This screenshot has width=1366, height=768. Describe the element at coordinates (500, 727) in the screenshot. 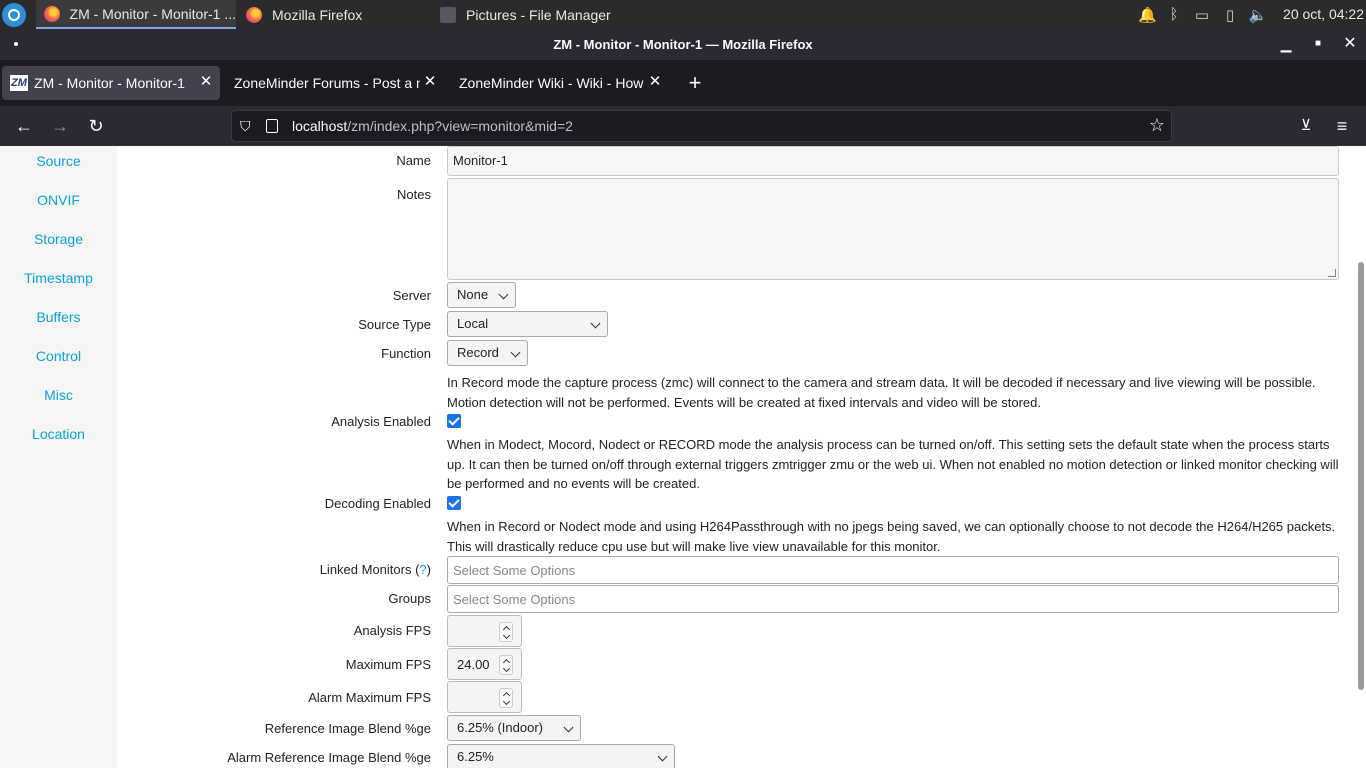

I see `reference-blend-select-value: 6.25% (Indoor)` at that location.